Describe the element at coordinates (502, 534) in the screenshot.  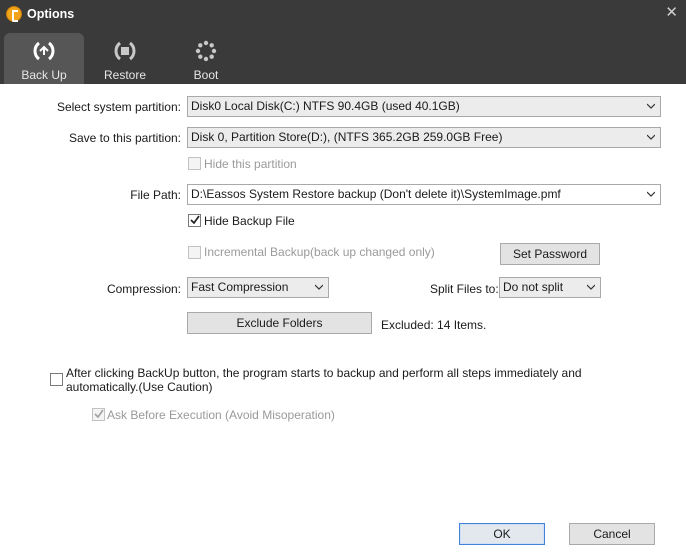
I see `ok-button: OK` at that location.